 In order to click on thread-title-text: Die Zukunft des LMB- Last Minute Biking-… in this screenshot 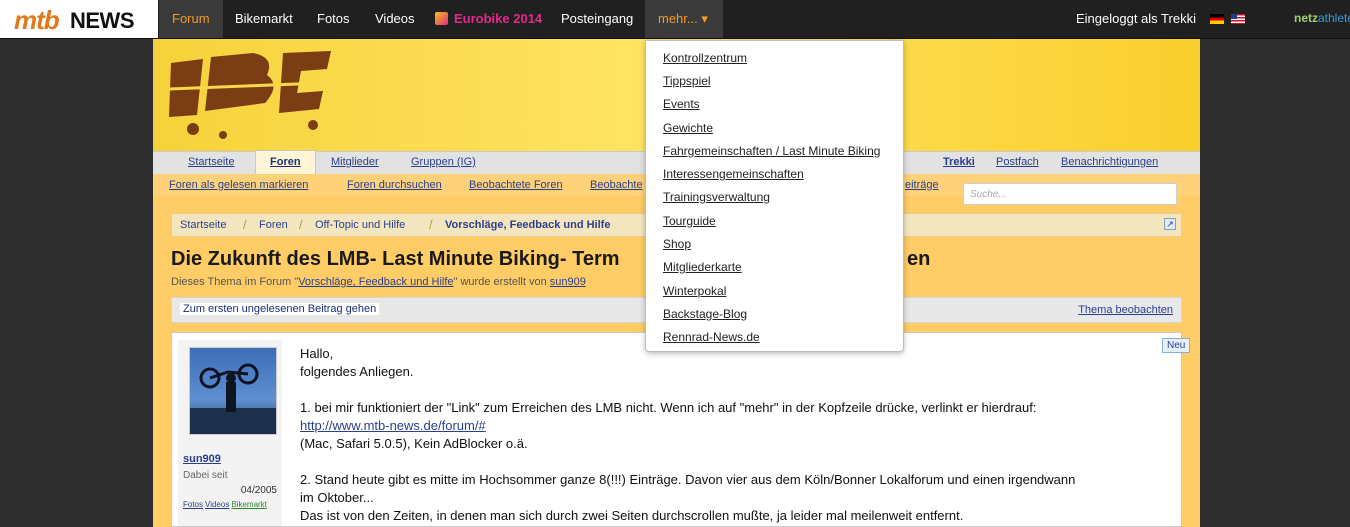, I will do `click(395, 259)`.